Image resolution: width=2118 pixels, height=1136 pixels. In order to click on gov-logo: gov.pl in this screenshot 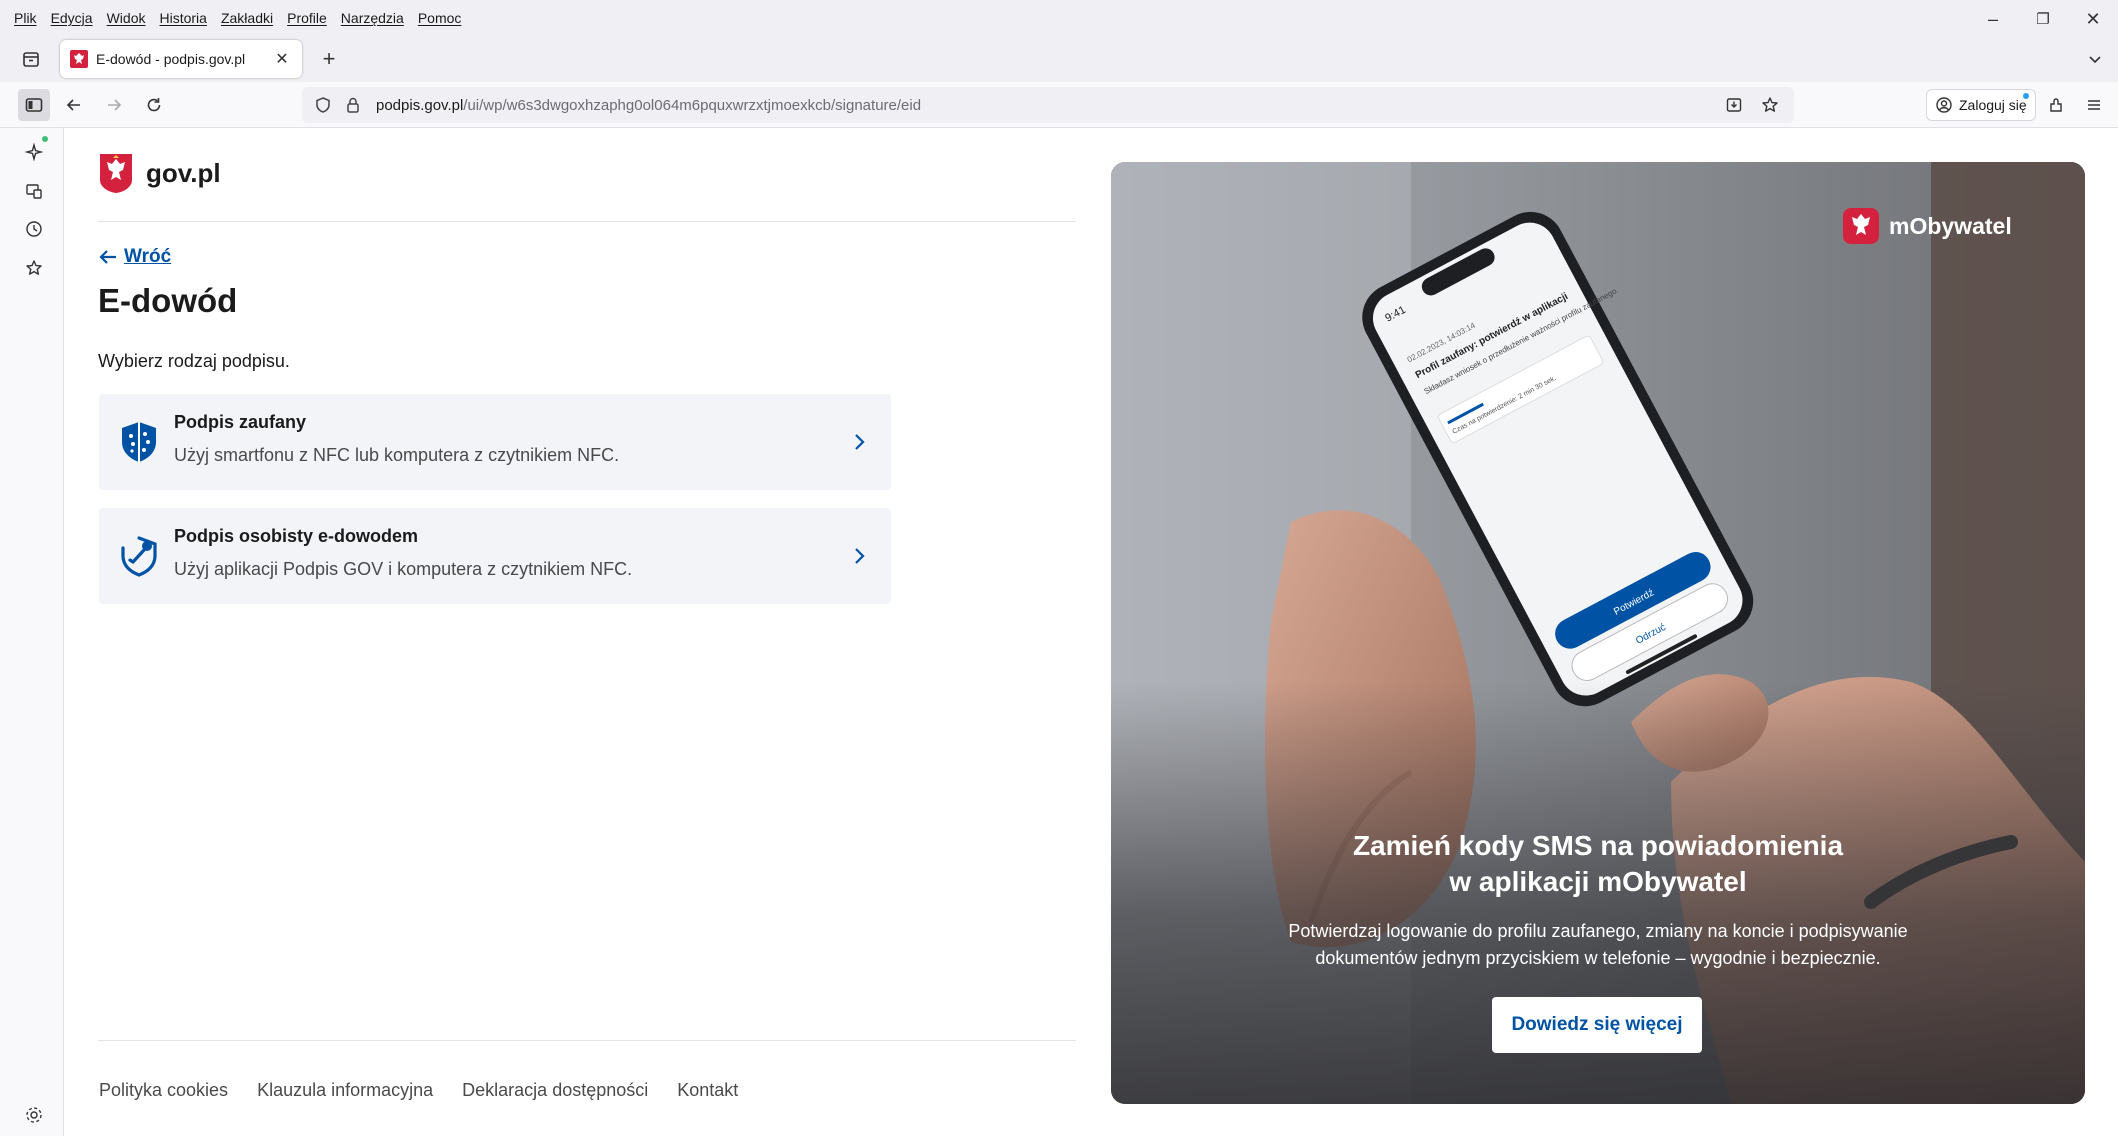, I will do `click(159, 173)`.